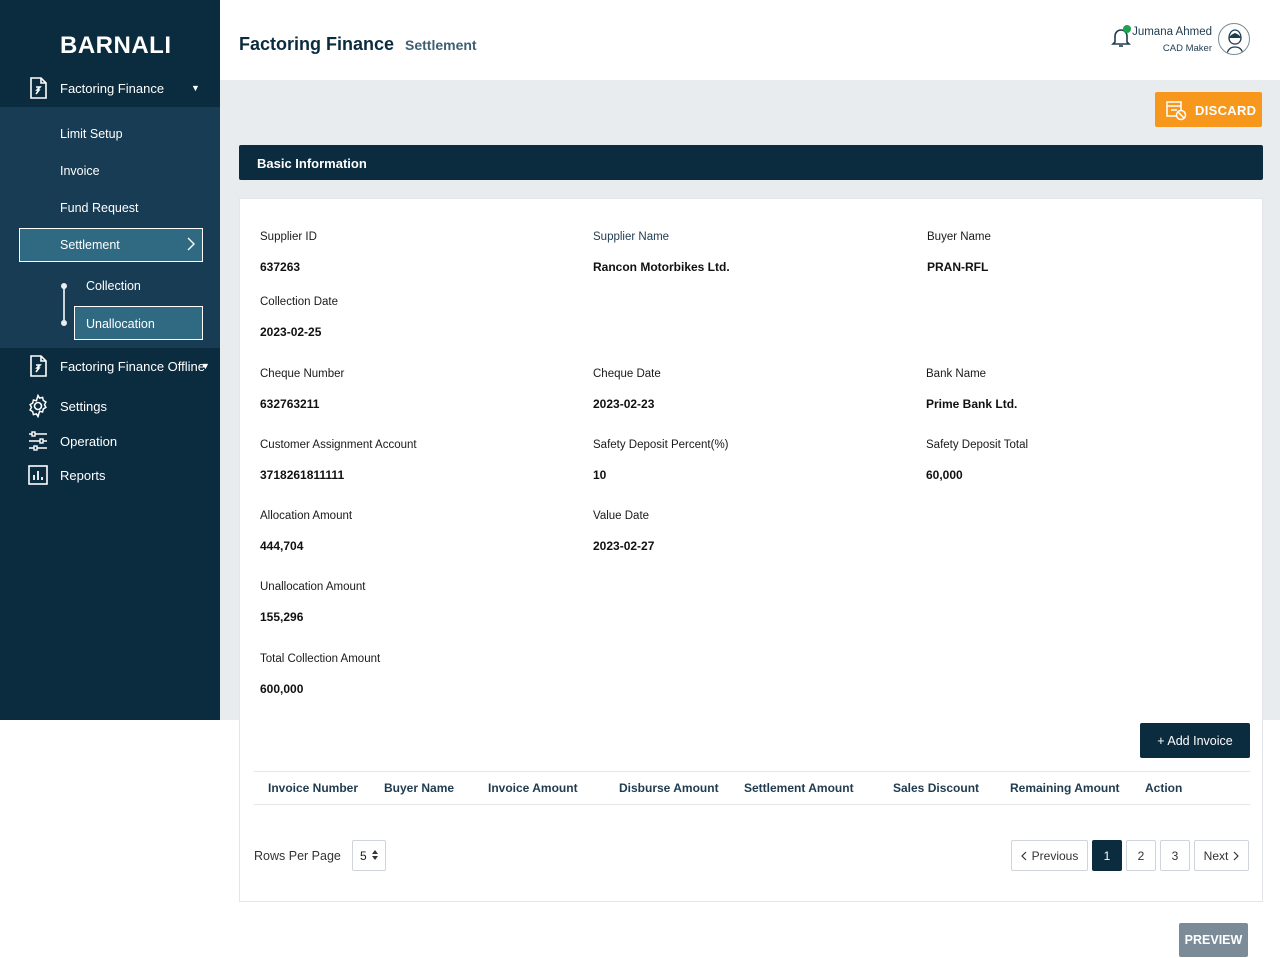  What do you see at coordinates (110, 406) in the screenshot?
I see `sidebar-item-settings: Settings` at bounding box center [110, 406].